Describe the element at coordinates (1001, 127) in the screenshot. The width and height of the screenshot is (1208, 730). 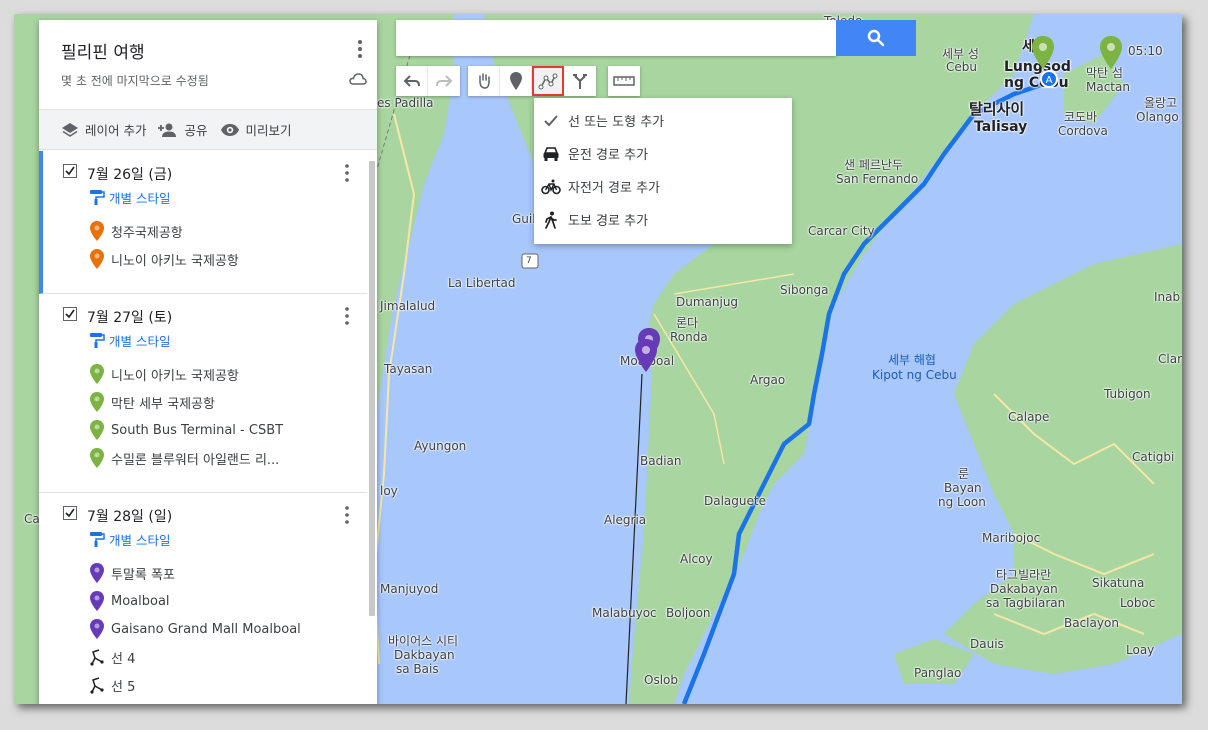
I see `map-label-talisay: Talisay` at that location.